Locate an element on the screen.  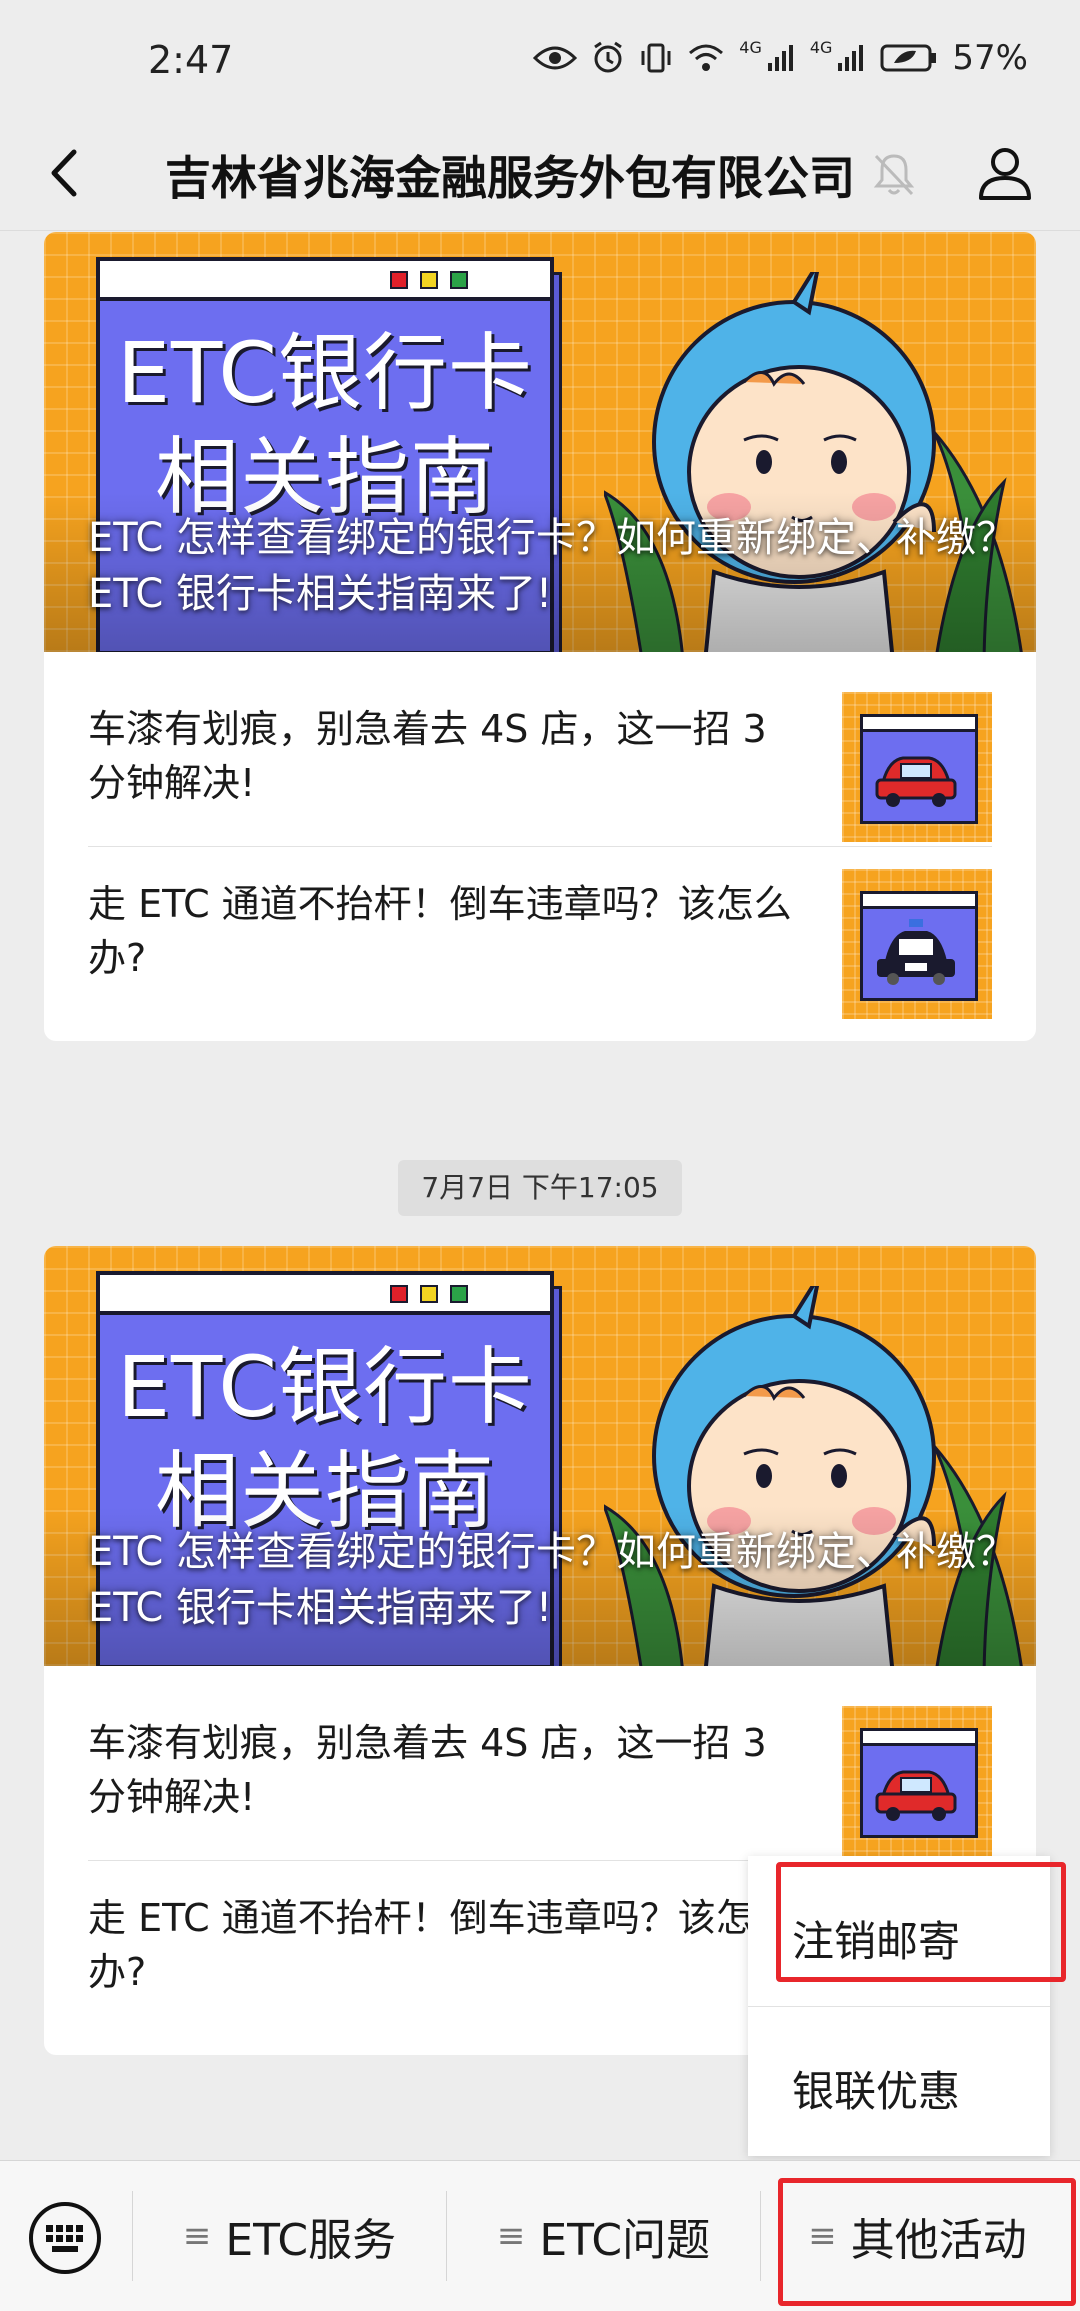
eye-icon is located at coordinates (555, 58).